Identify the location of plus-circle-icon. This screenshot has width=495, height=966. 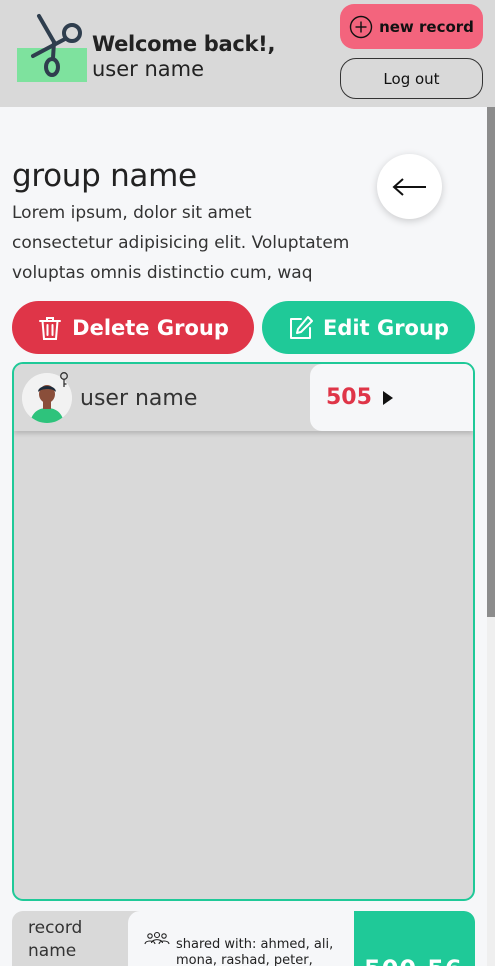
(361, 26).